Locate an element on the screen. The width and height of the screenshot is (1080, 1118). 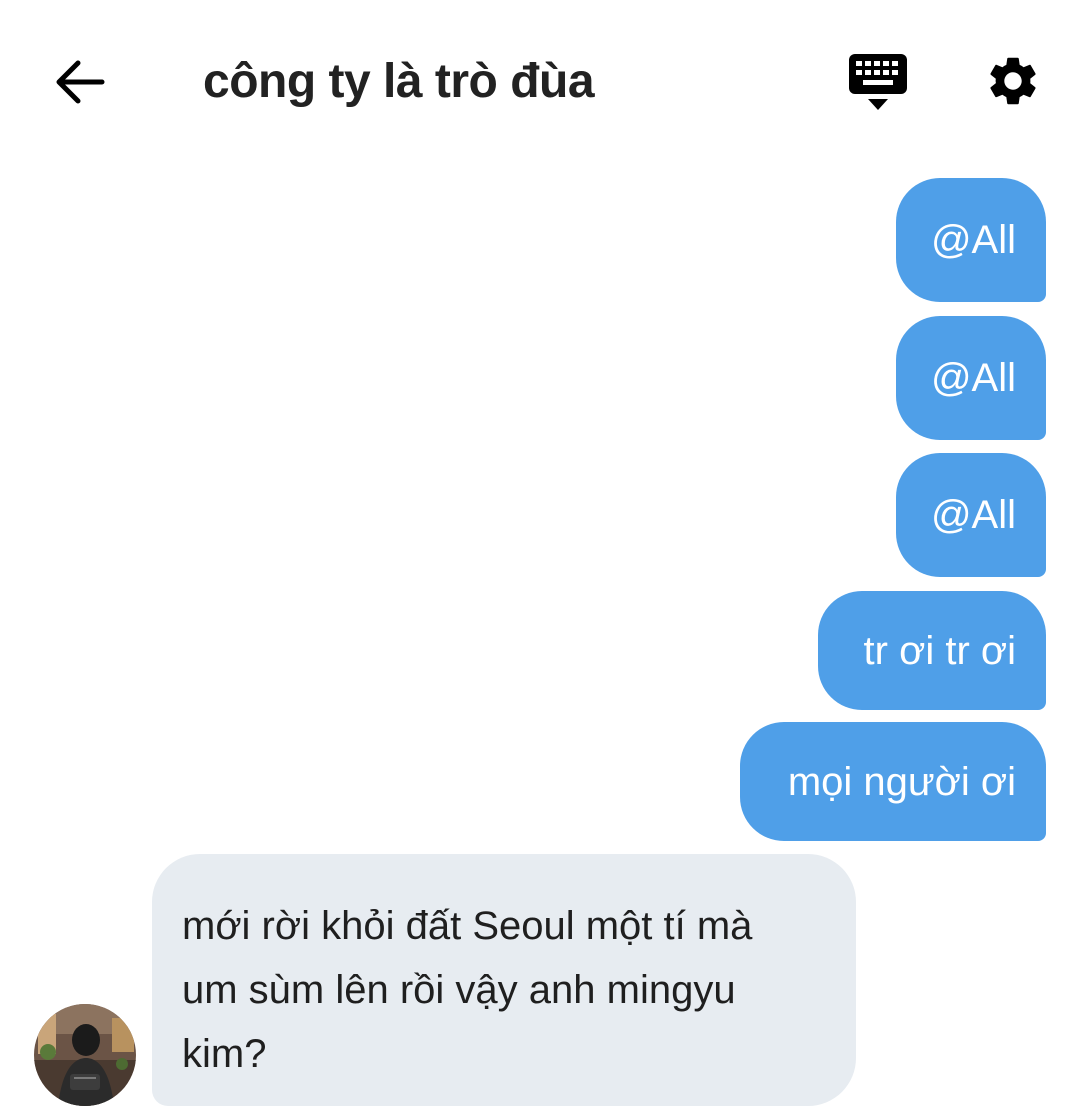
chat-title: công ty là trò đùa is located at coordinates (399, 81).